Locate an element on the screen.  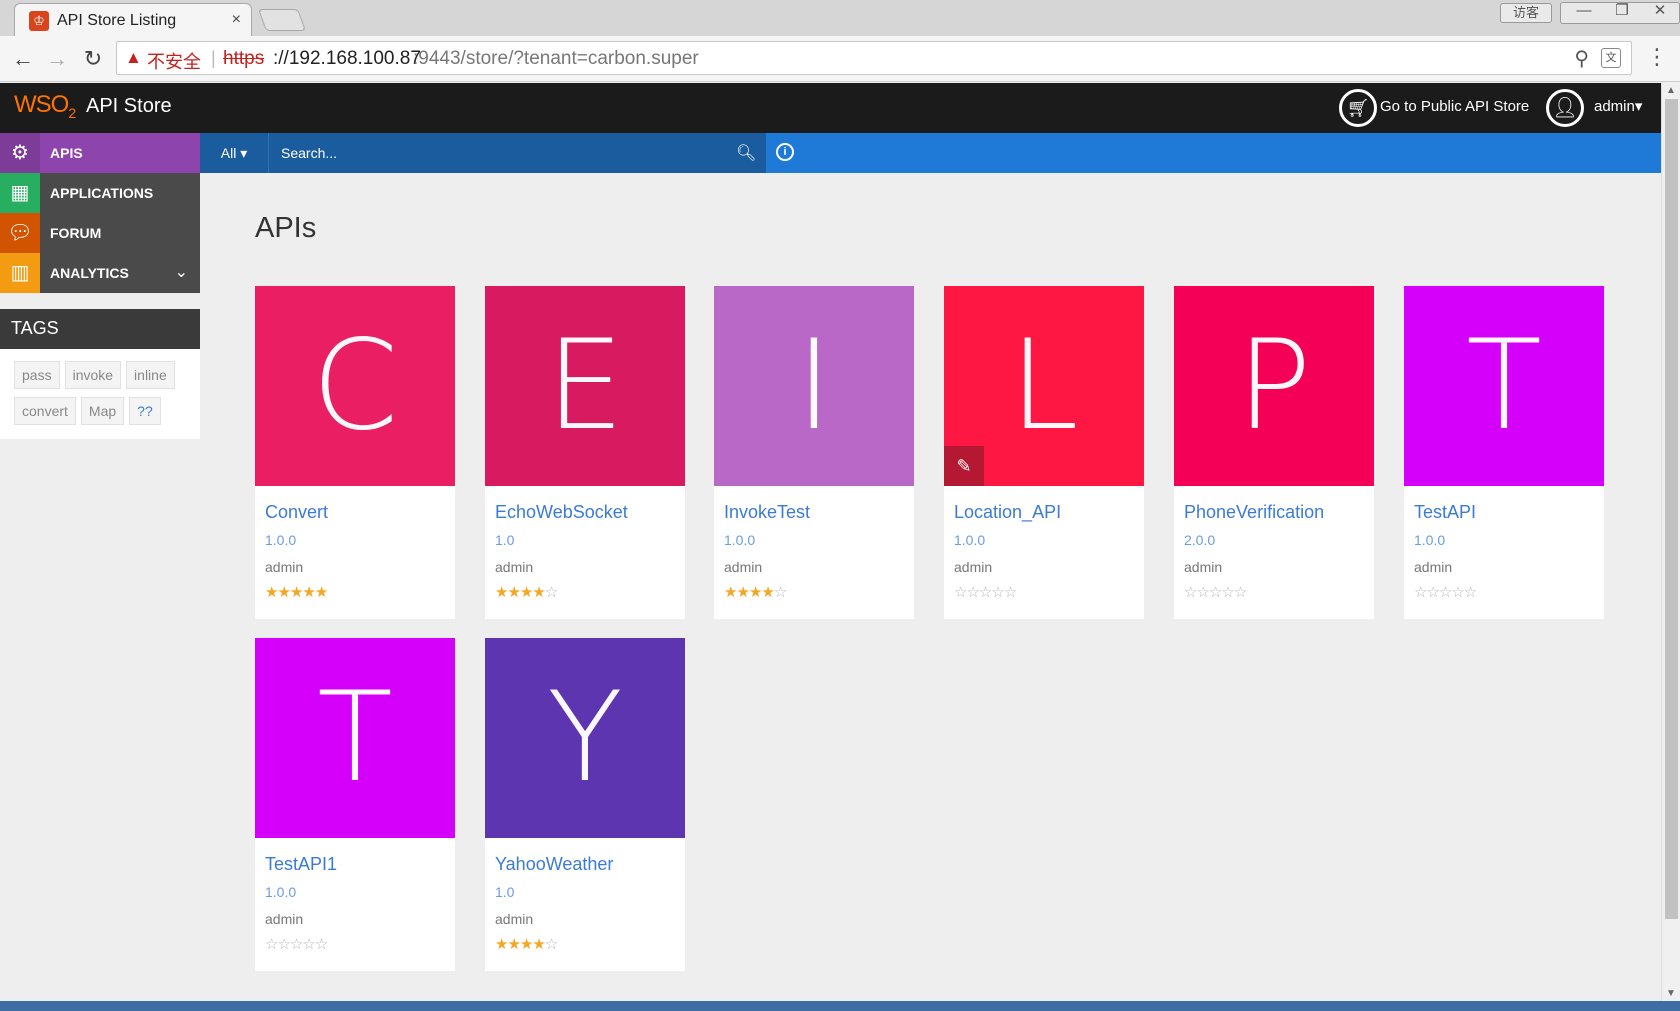
api-card: T TestAPI1 1.0.0 admin ☆☆☆☆☆ is located at coordinates (355, 804).